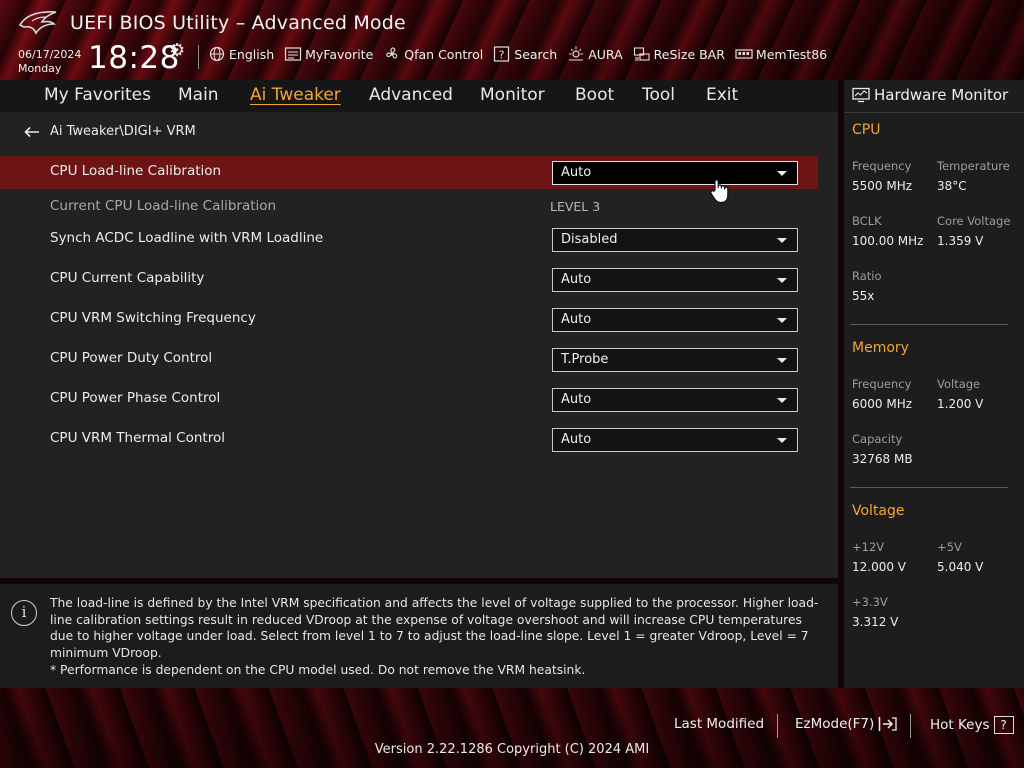  I want to click on power-phase-control-value: Auto, so click(576, 399).